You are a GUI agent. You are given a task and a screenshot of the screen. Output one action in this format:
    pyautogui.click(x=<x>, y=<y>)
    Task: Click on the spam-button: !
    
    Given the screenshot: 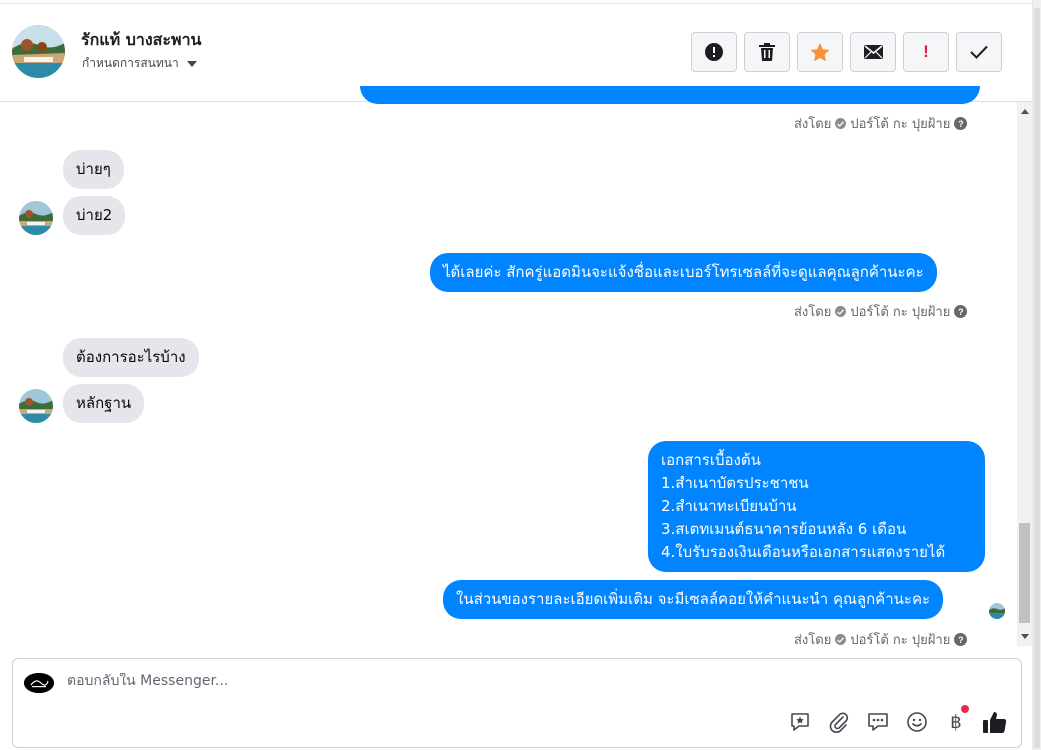 What is the action you would take?
    pyautogui.click(x=926, y=52)
    